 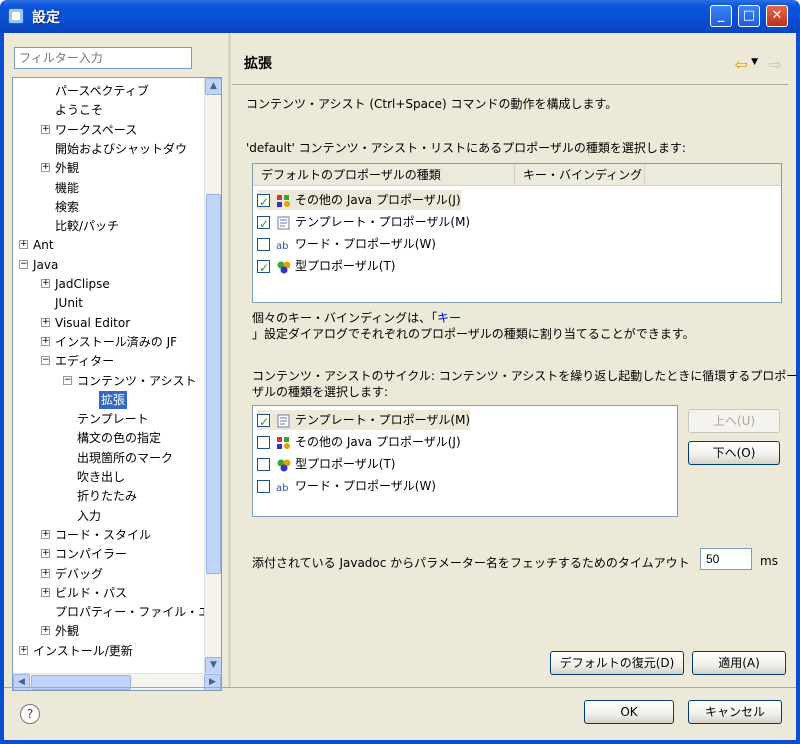 What do you see at coordinates (365, 244) in the screenshot?
I see `list-item-label: ワード・プロポーザル(W)` at bounding box center [365, 244].